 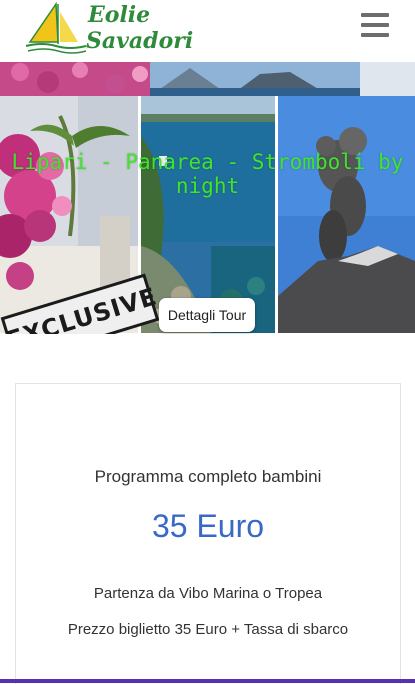 I want to click on menu-bar-middle, so click(x=375, y=25).